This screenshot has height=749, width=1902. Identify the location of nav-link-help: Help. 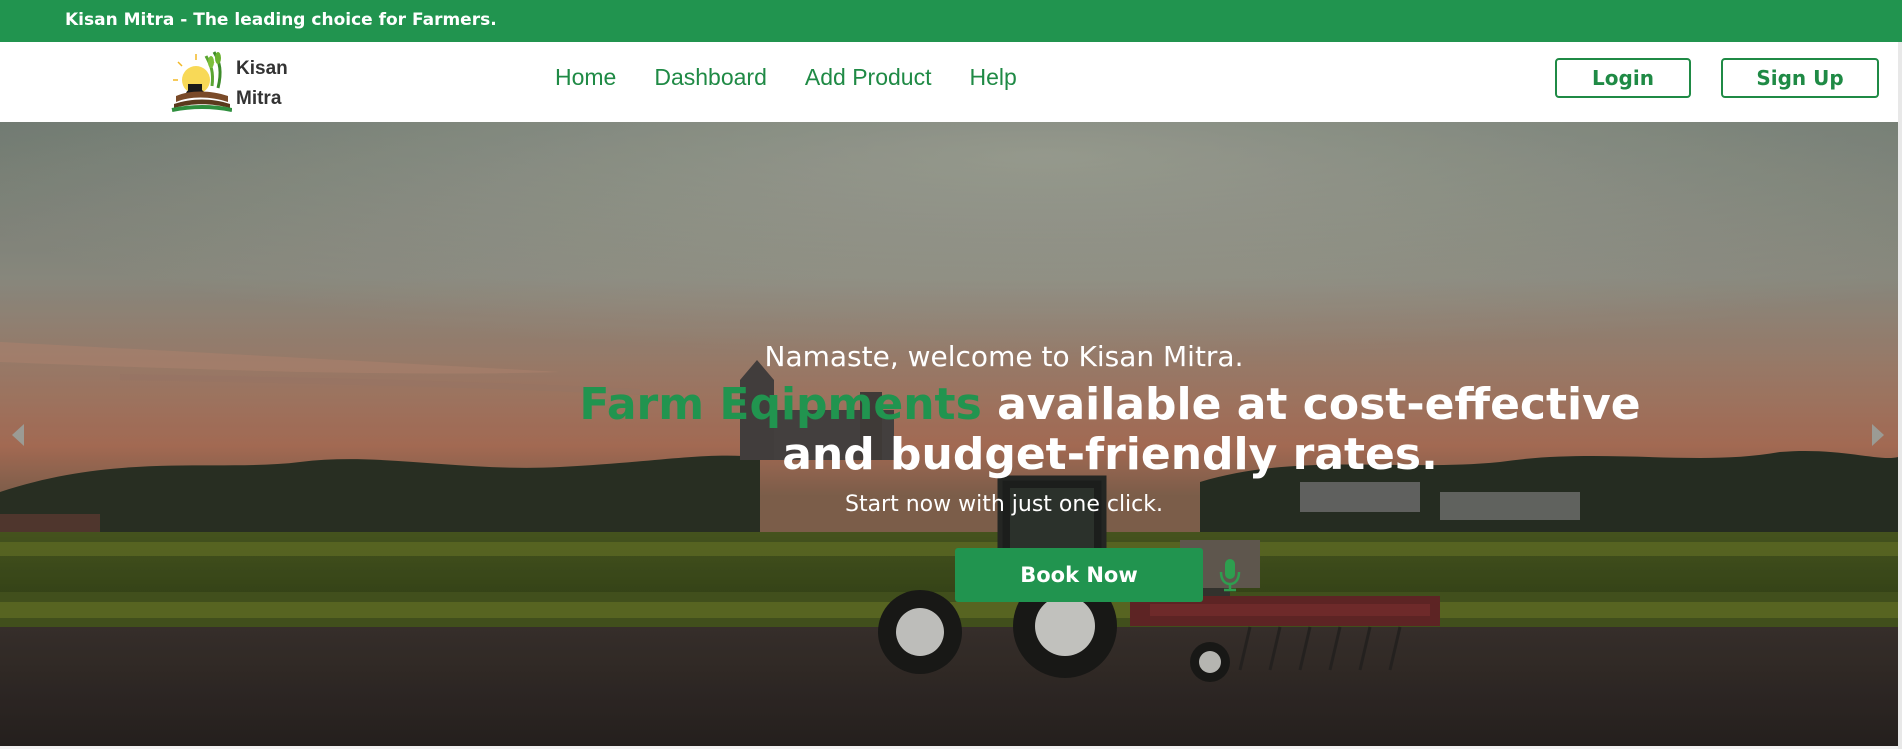
(992, 77).